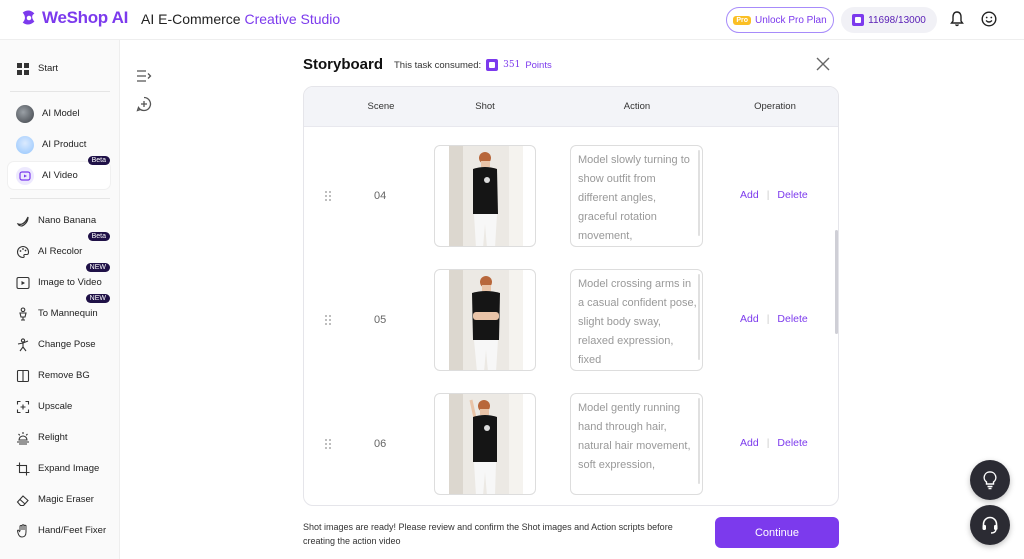  I want to click on app-title-accent: Creative Studio, so click(292, 19).